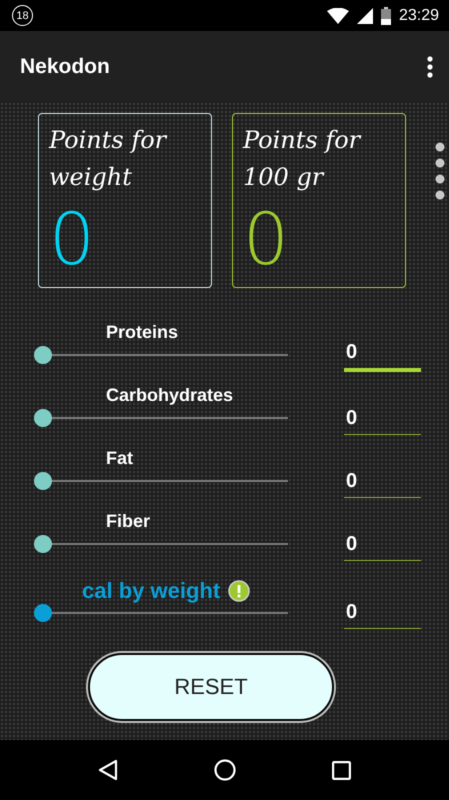  Describe the element at coordinates (170, 395) in the screenshot. I see `nutrient-label: Carbohydrates` at that location.